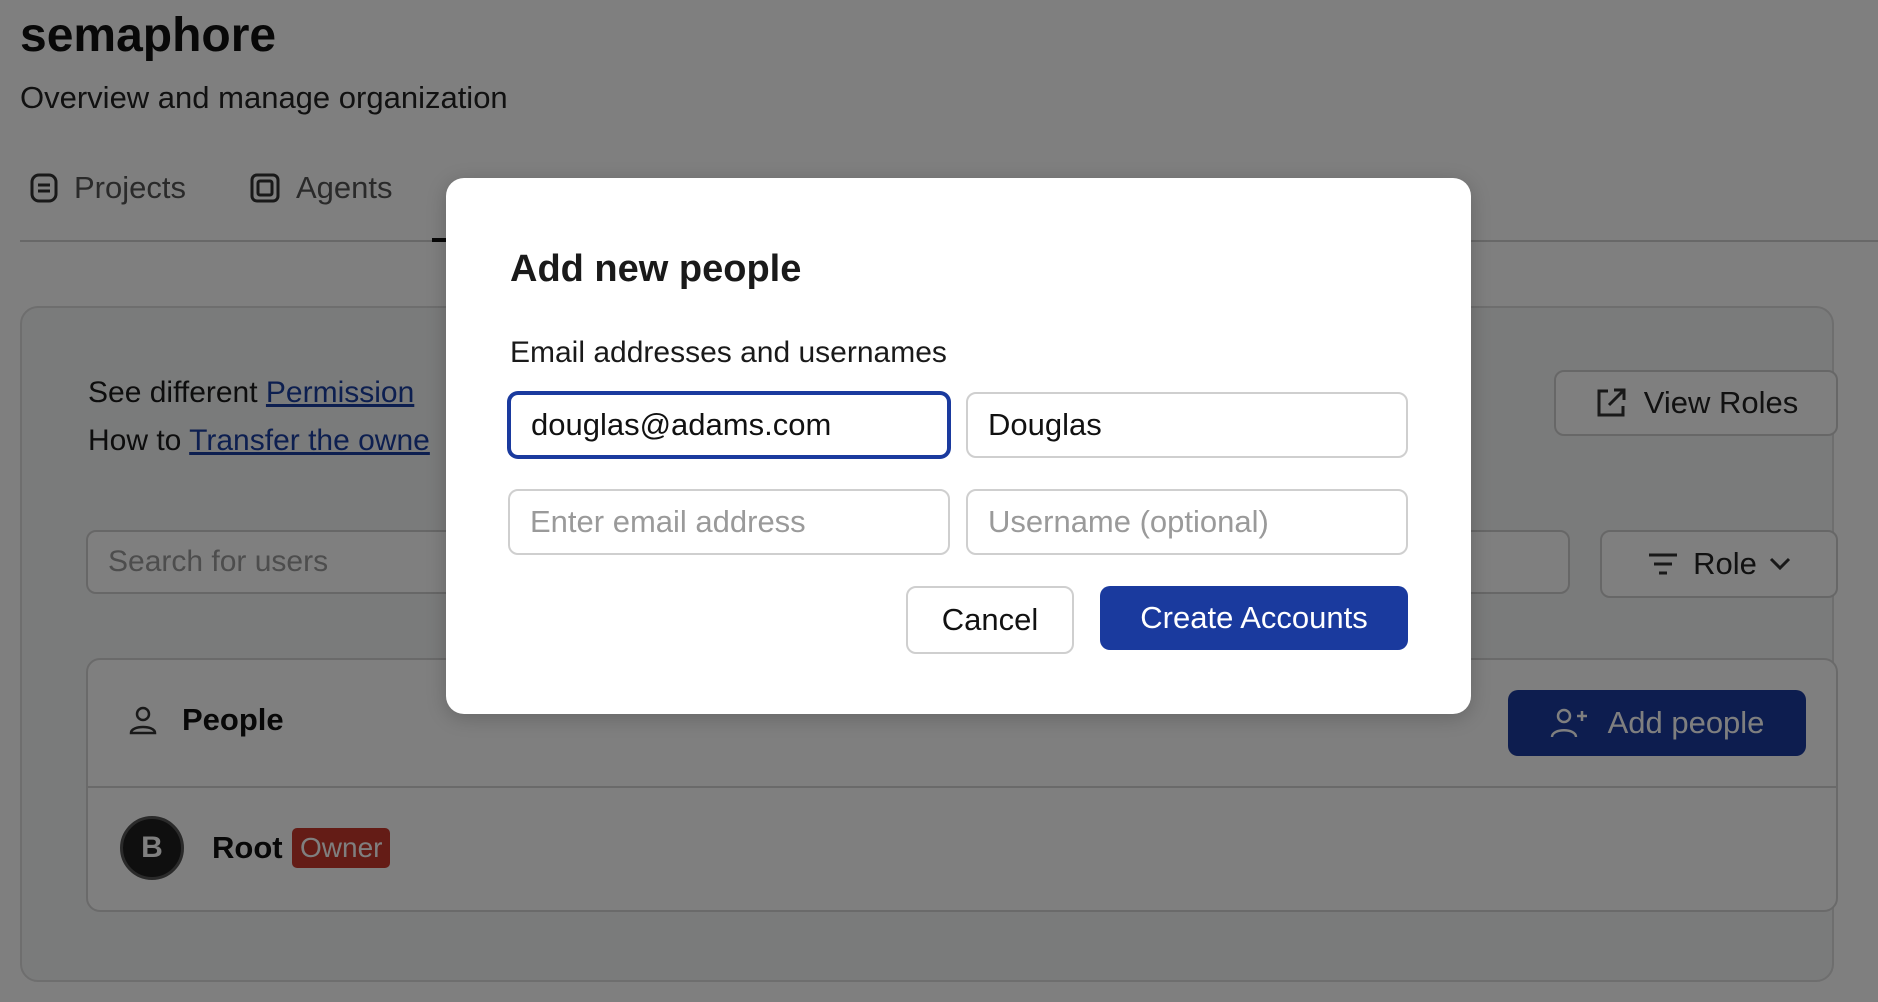 This screenshot has height=1002, width=1878. Describe the element at coordinates (656, 269) in the screenshot. I see `dialog-title: Add new people` at that location.